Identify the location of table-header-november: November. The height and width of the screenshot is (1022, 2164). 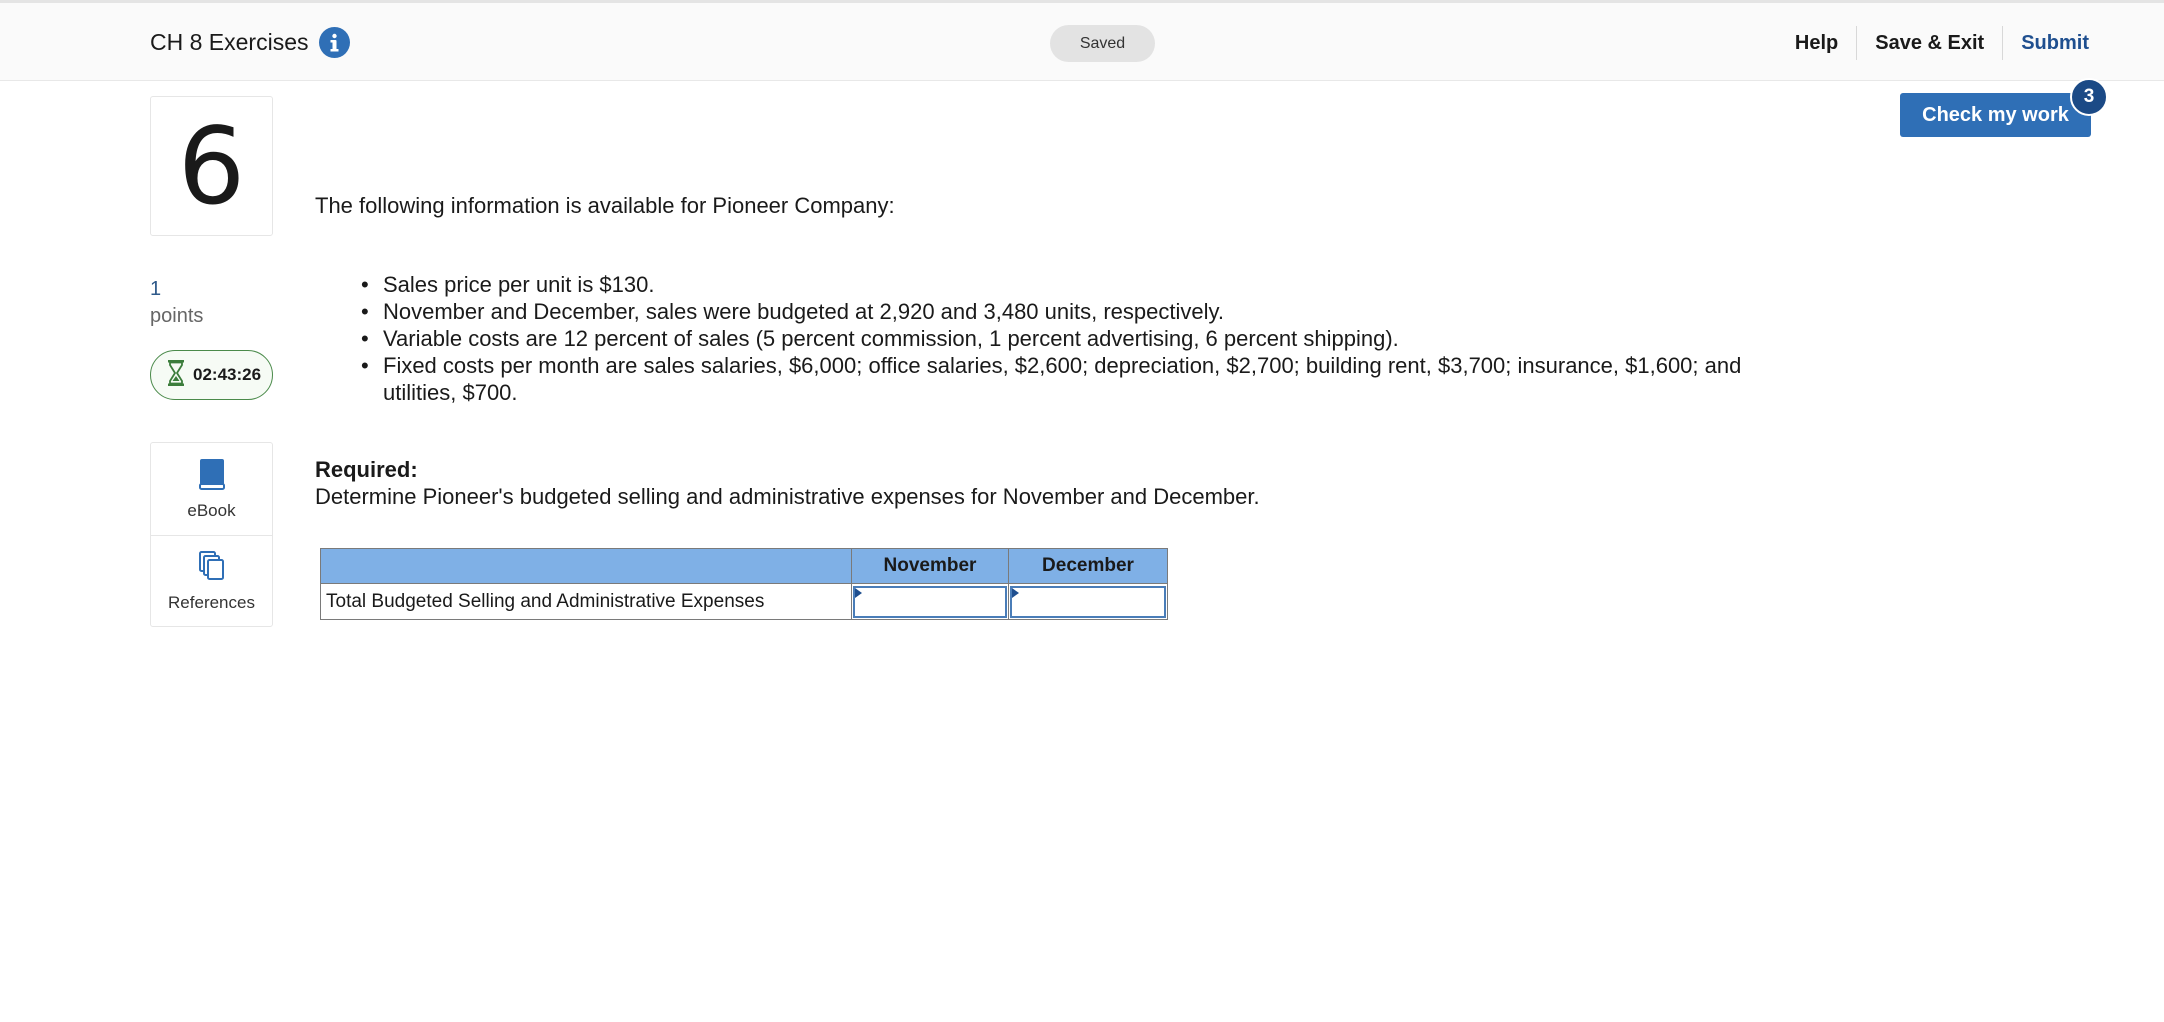
(930, 566).